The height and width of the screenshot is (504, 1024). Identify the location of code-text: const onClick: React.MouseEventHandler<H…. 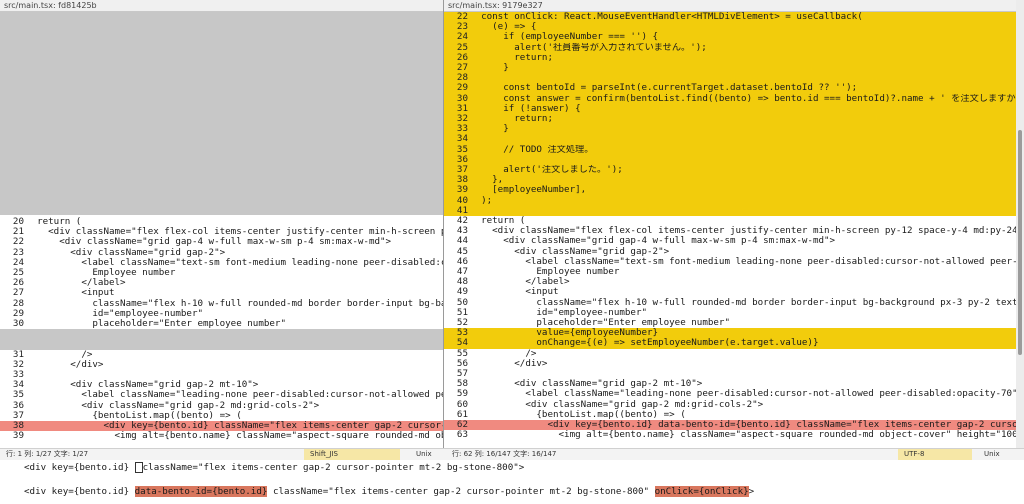
(666, 17).